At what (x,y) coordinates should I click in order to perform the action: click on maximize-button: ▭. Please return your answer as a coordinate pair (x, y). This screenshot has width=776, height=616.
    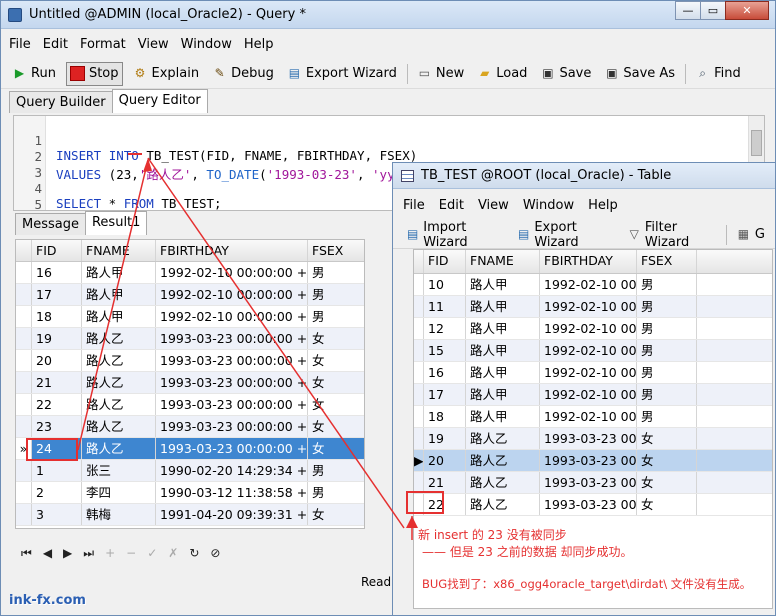
    Looking at the image, I should click on (713, 10).